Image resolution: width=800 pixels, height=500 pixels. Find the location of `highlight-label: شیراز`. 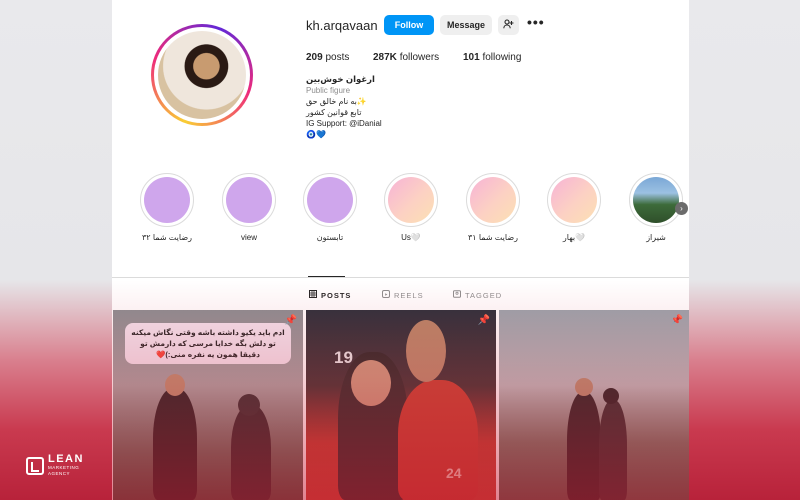

highlight-label: شیراز is located at coordinates (656, 237).